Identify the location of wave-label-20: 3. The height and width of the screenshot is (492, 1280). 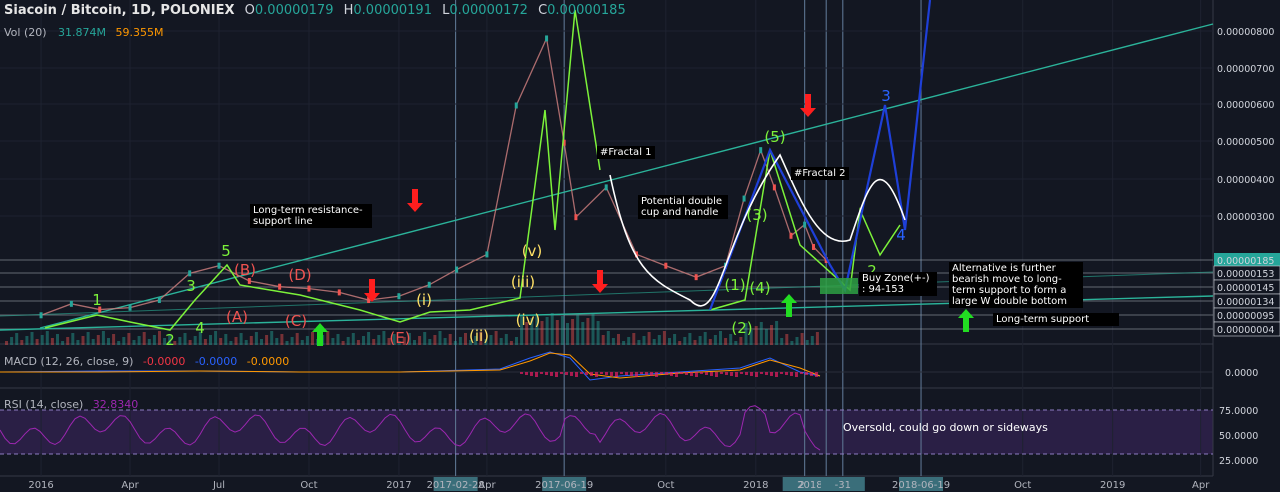
(886, 96).